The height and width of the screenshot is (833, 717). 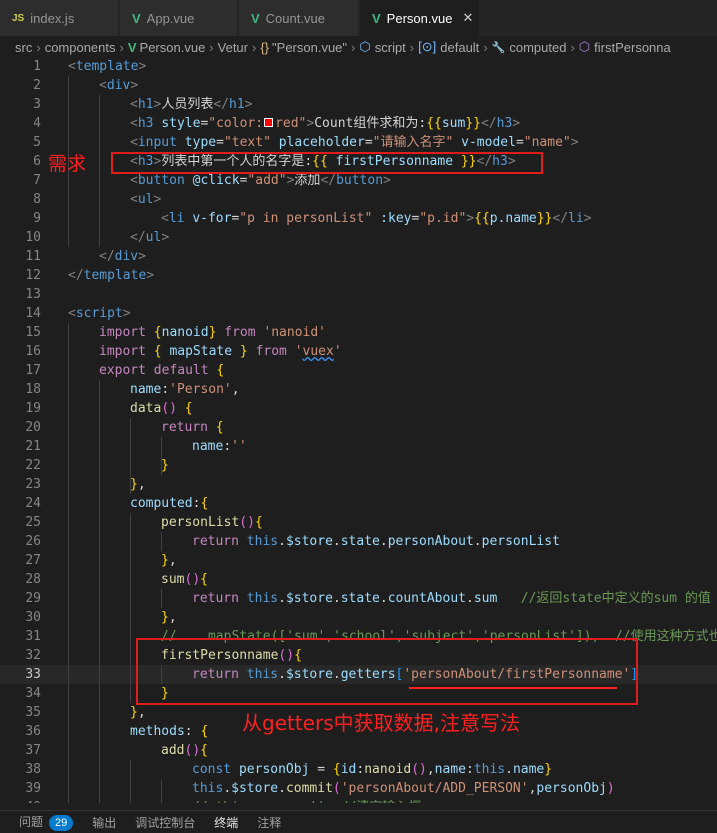 I want to click on tab-index-js: JS index.js, so click(x=59, y=18).